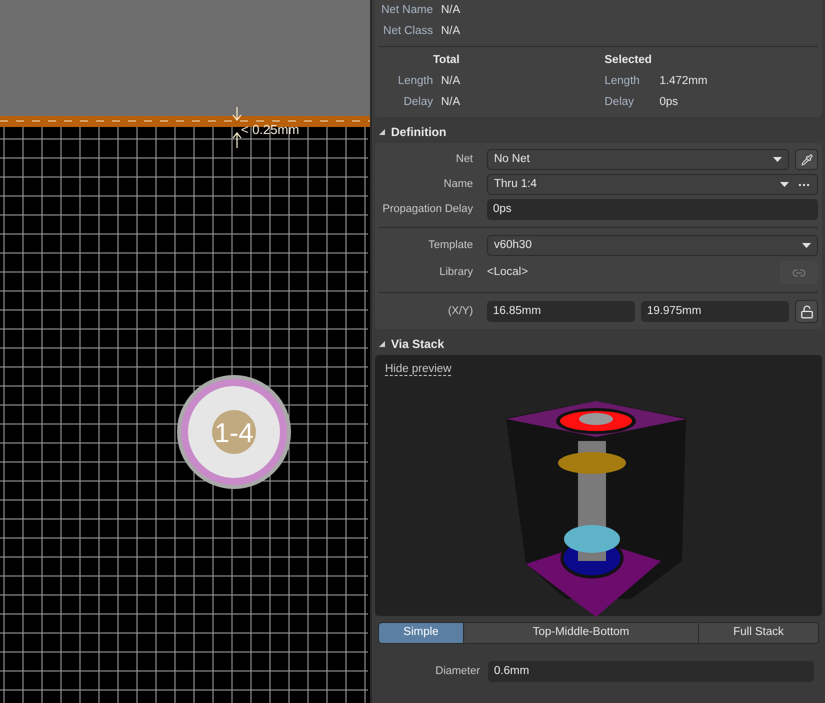 Image resolution: width=825 pixels, height=703 pixels. What do you see at coordinates (460, 310) in the screenshot?
I see `field-label: (X/Y)` at bounding box center [460, 310].